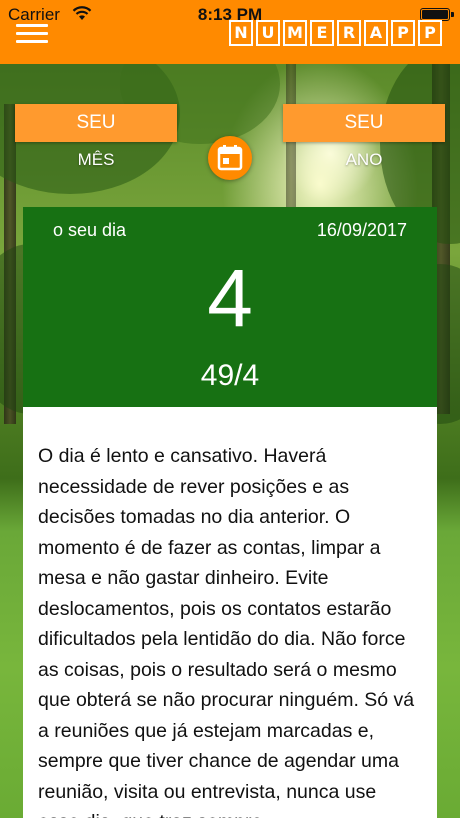  Describe the element at coordinates (361, 230) in the screenshot. I see `date-label: 16/09/2017` at that location.